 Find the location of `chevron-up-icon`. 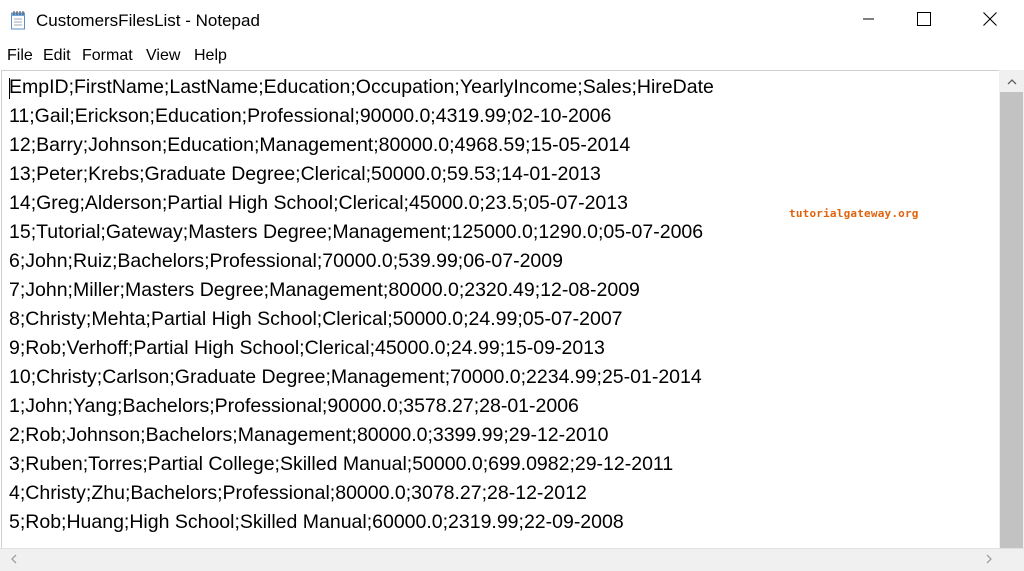

chevron-up-icon is located at coordinates (1012, 81).